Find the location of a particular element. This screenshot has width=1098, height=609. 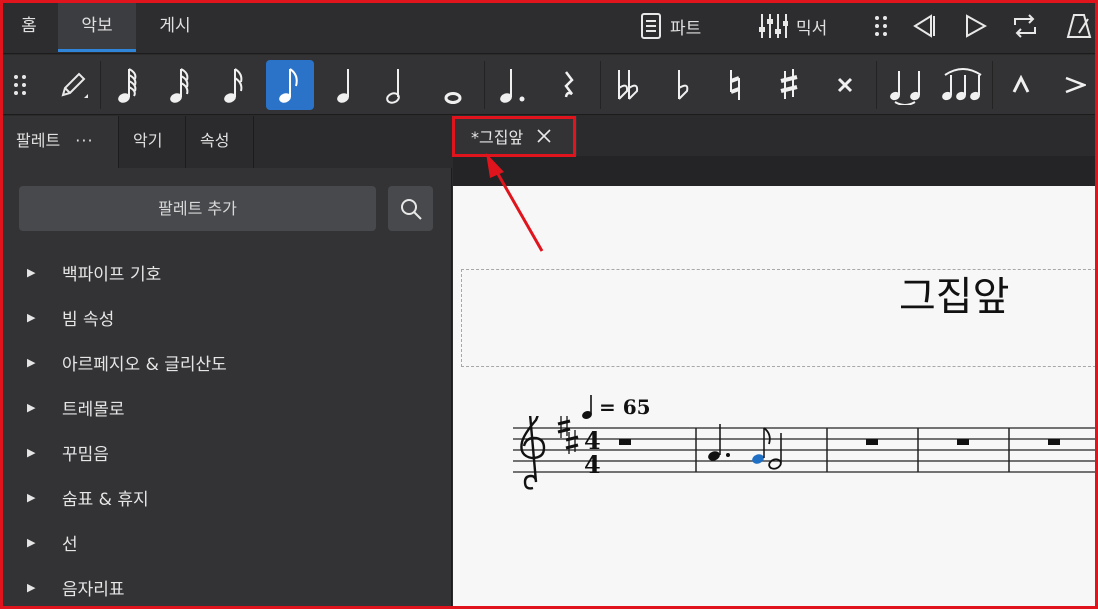

tab-score: 악보 is located at coordinates (97, 26).